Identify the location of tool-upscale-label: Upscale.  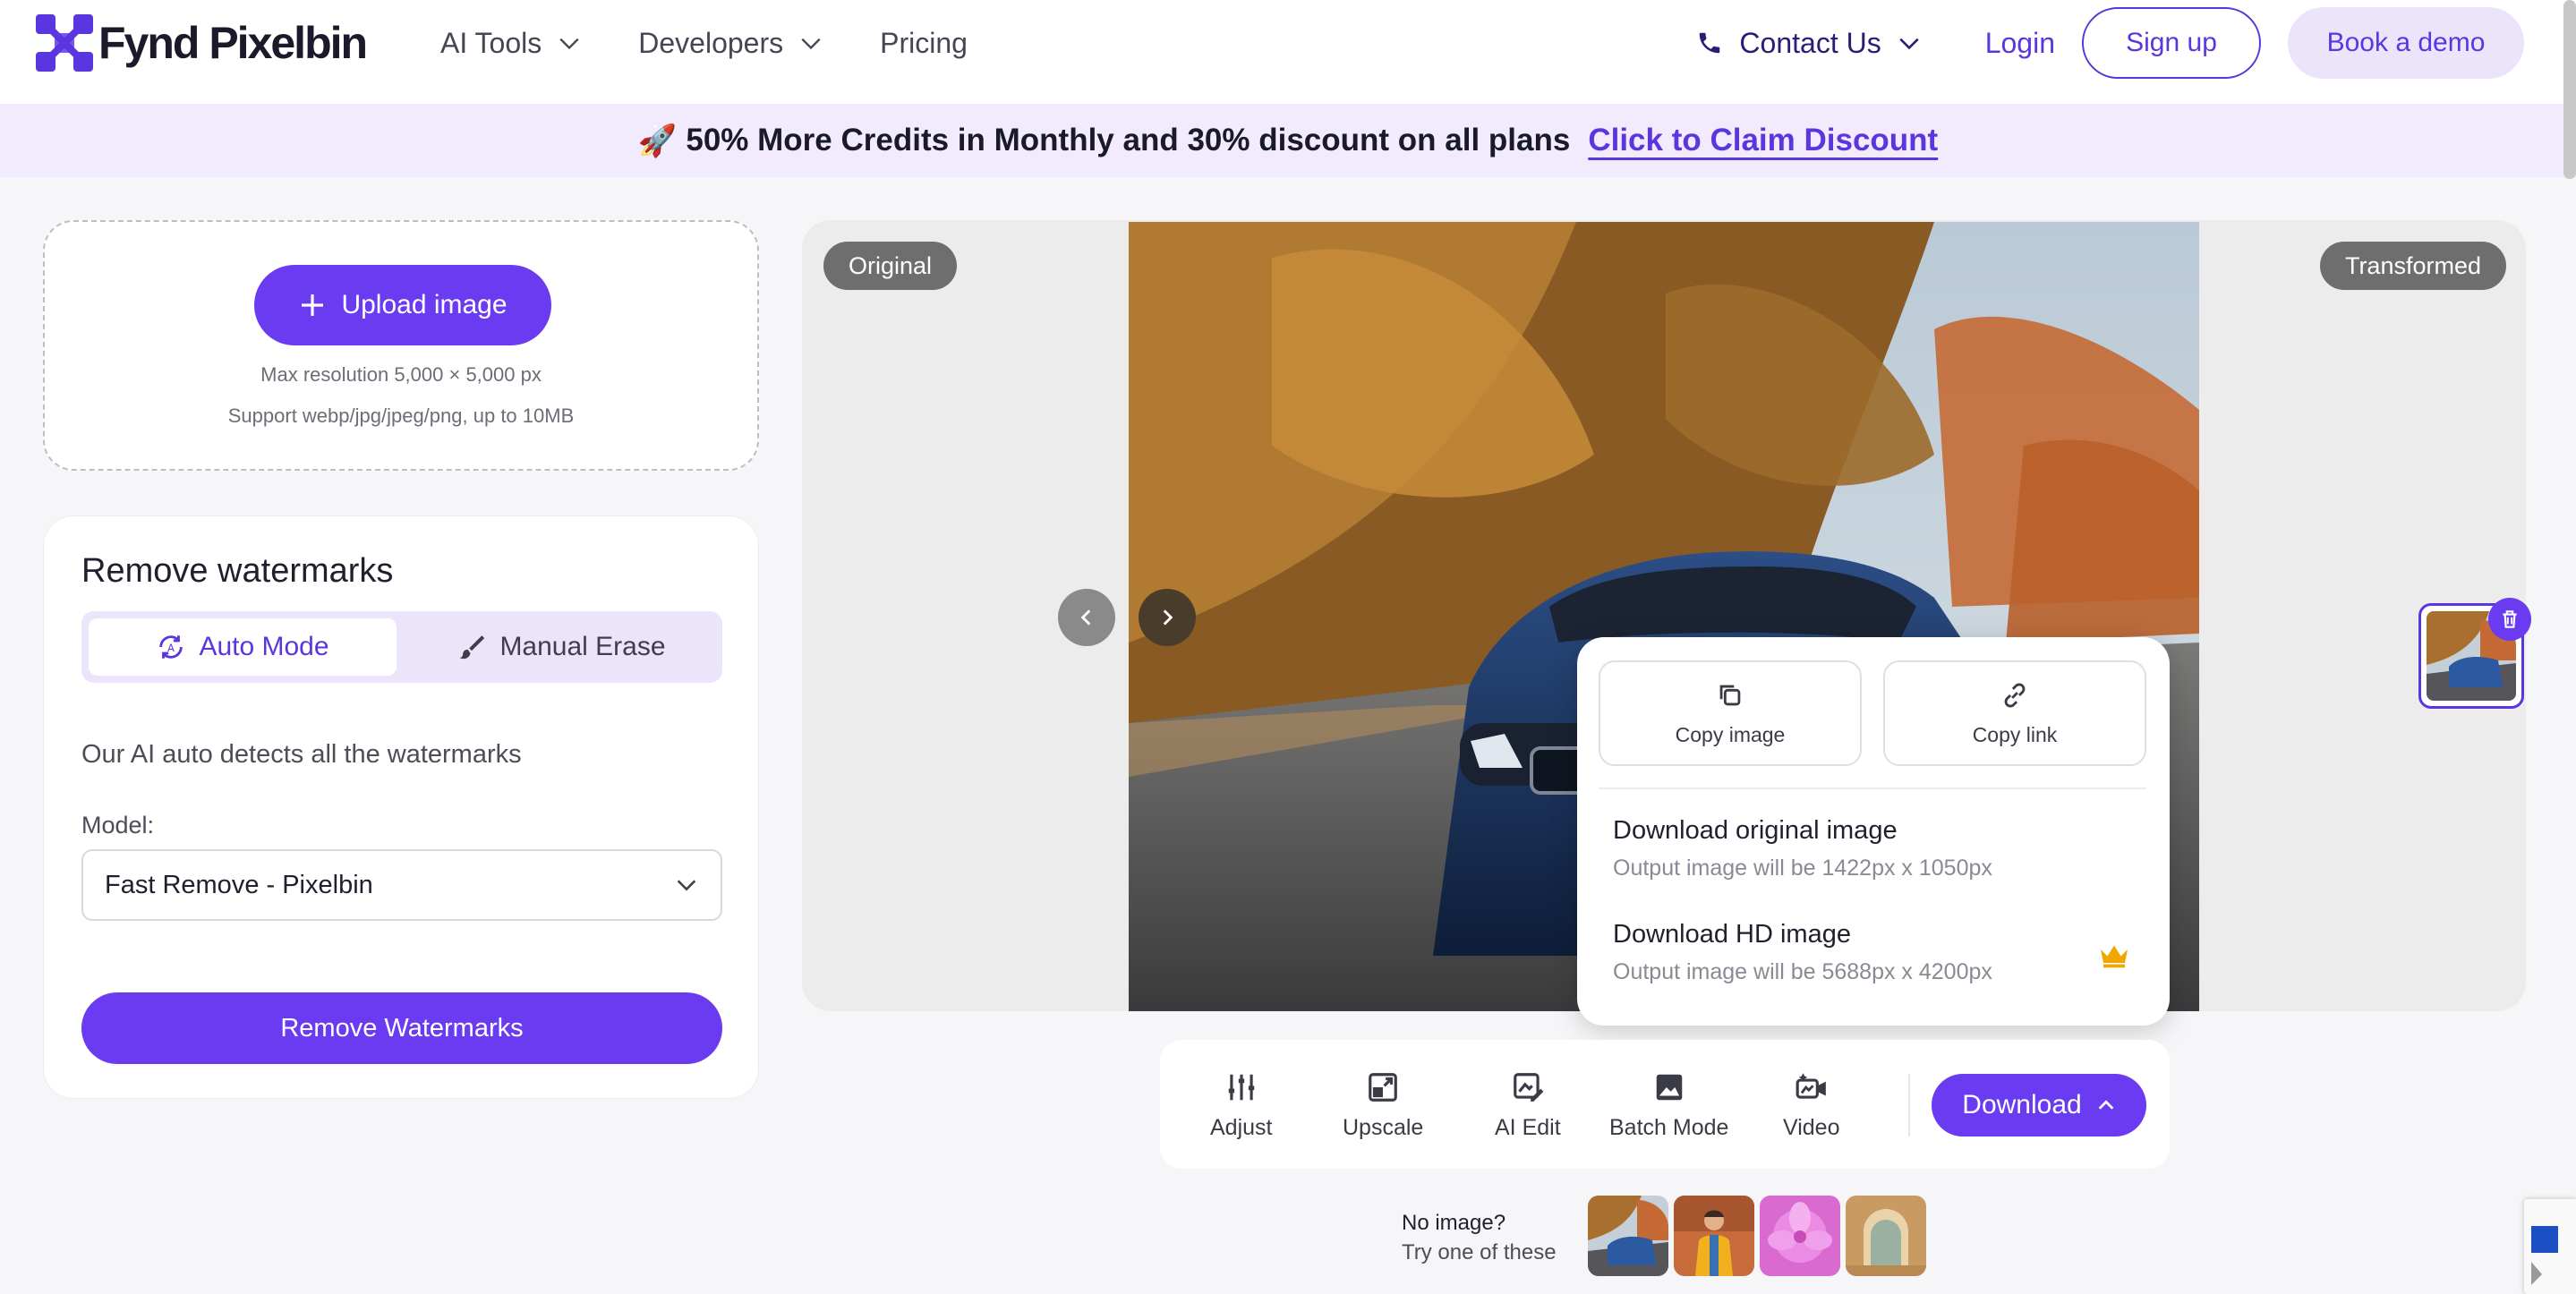
(1383, 1127).